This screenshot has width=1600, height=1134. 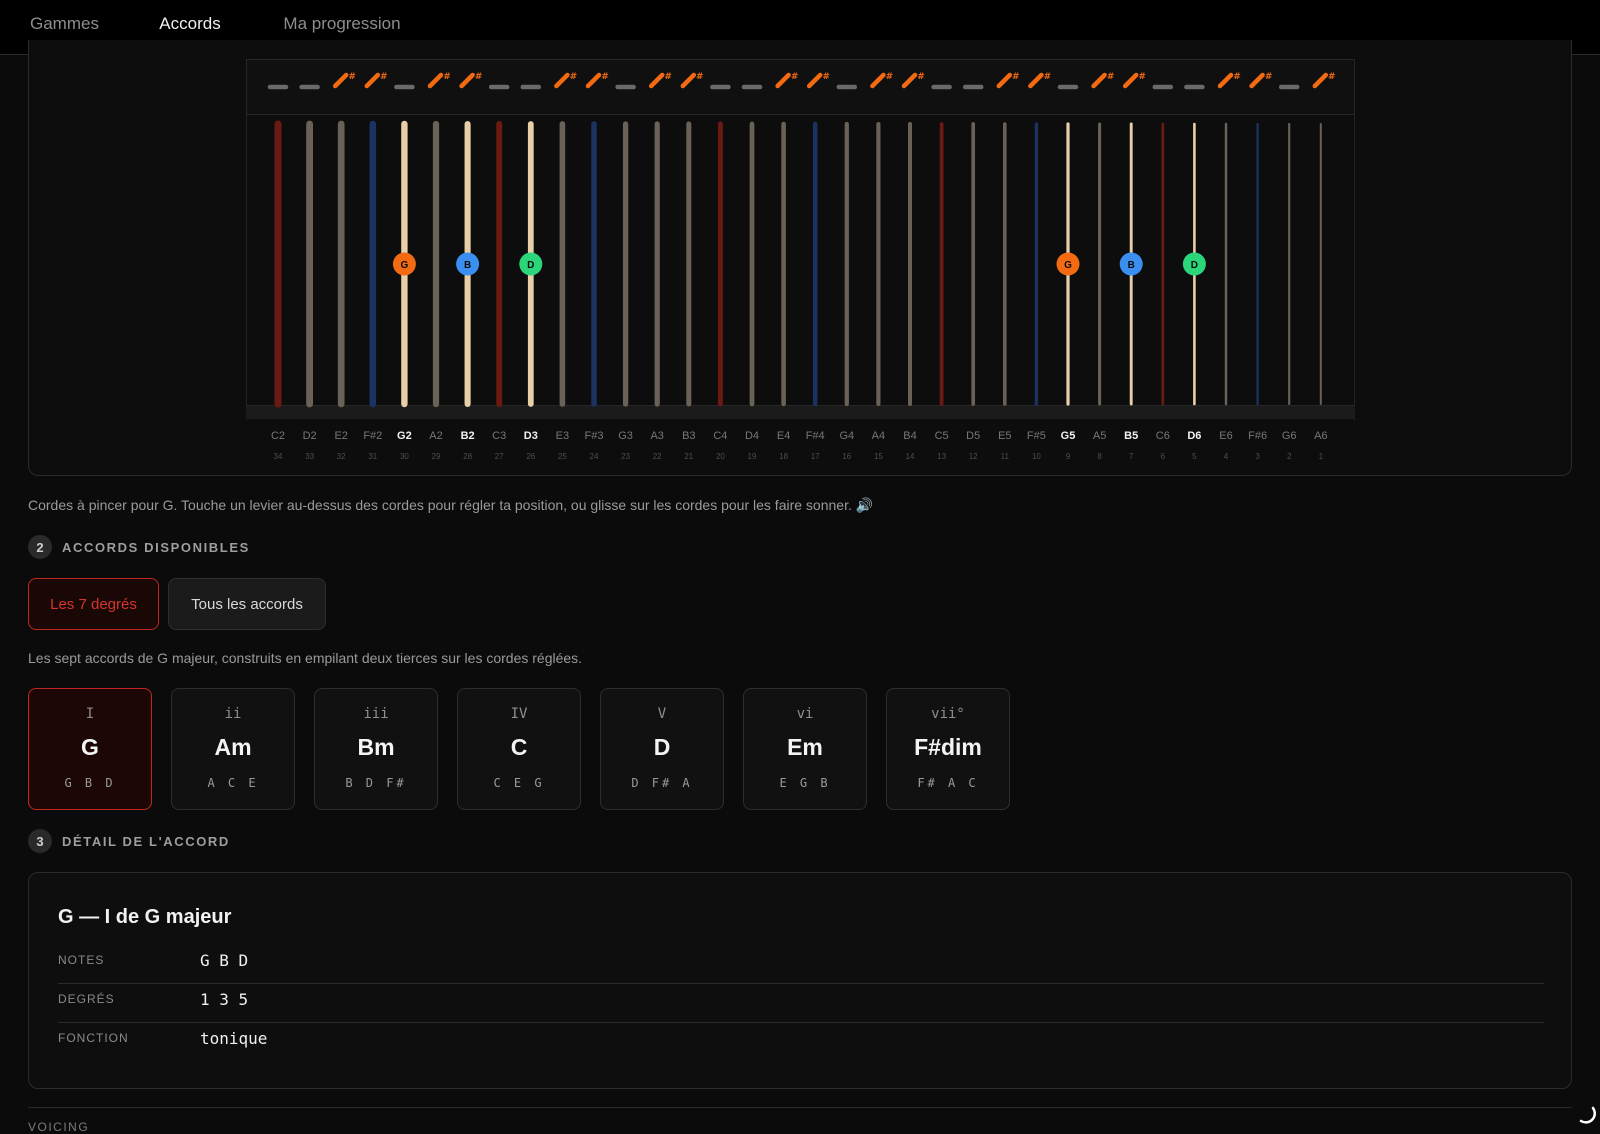 I want to click on string-note-label: E4, so click(x=783, y=436).